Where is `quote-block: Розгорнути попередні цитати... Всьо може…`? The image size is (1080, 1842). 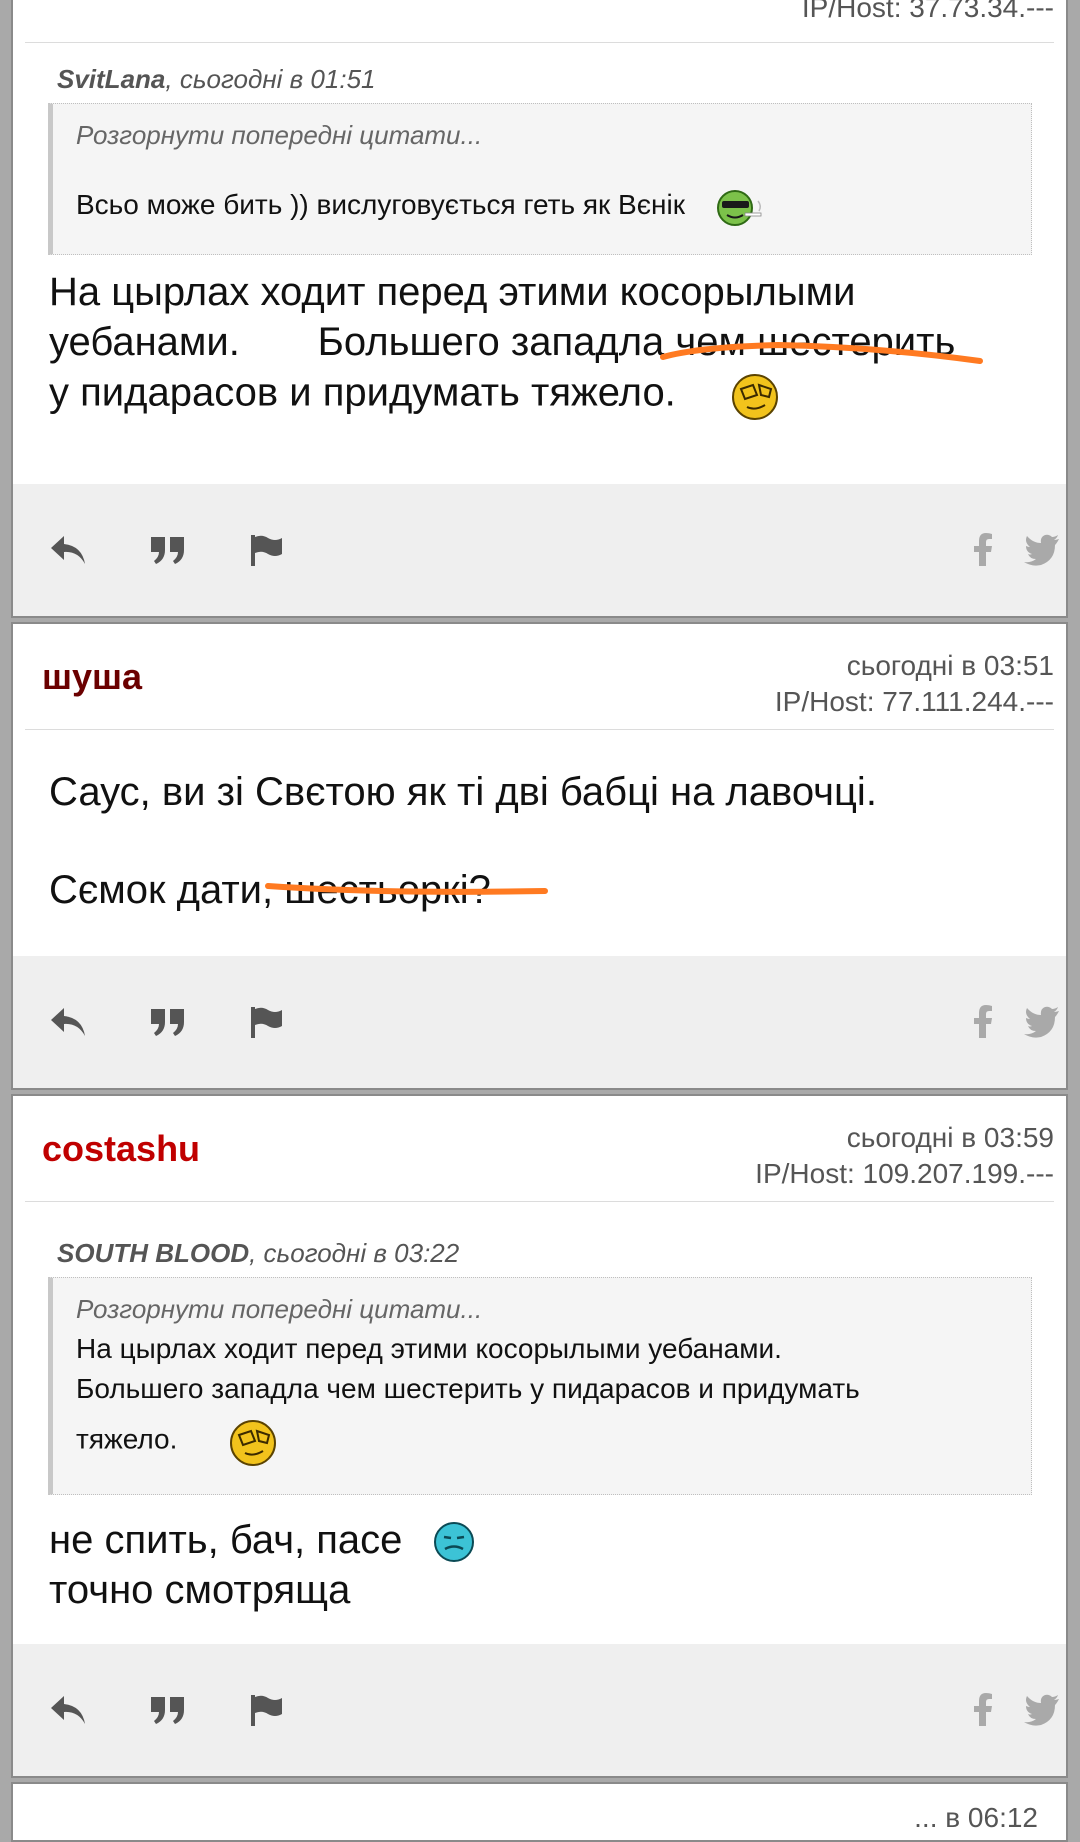 quote-block: Розгорнути попередні цитати... Всьо може… is located at coordinates (540, 179).